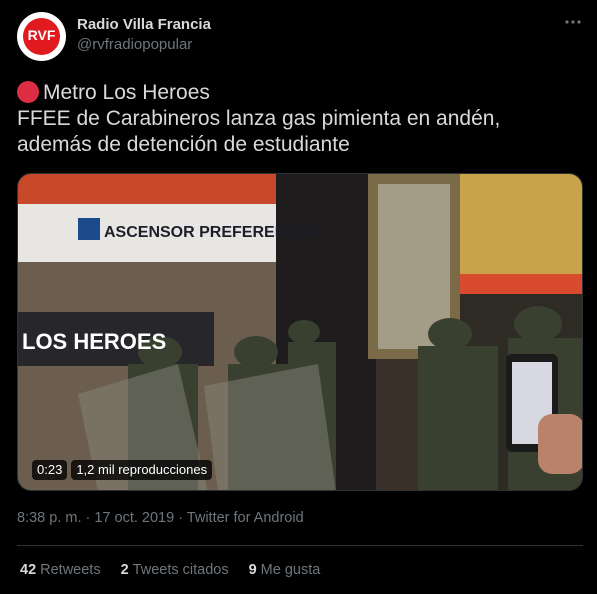 This screenshot has width=597, height=594. What do you see at coordinates (252, 570) in the screenshot?
I see `likes-count: 9` at bounding box center [252, 570].